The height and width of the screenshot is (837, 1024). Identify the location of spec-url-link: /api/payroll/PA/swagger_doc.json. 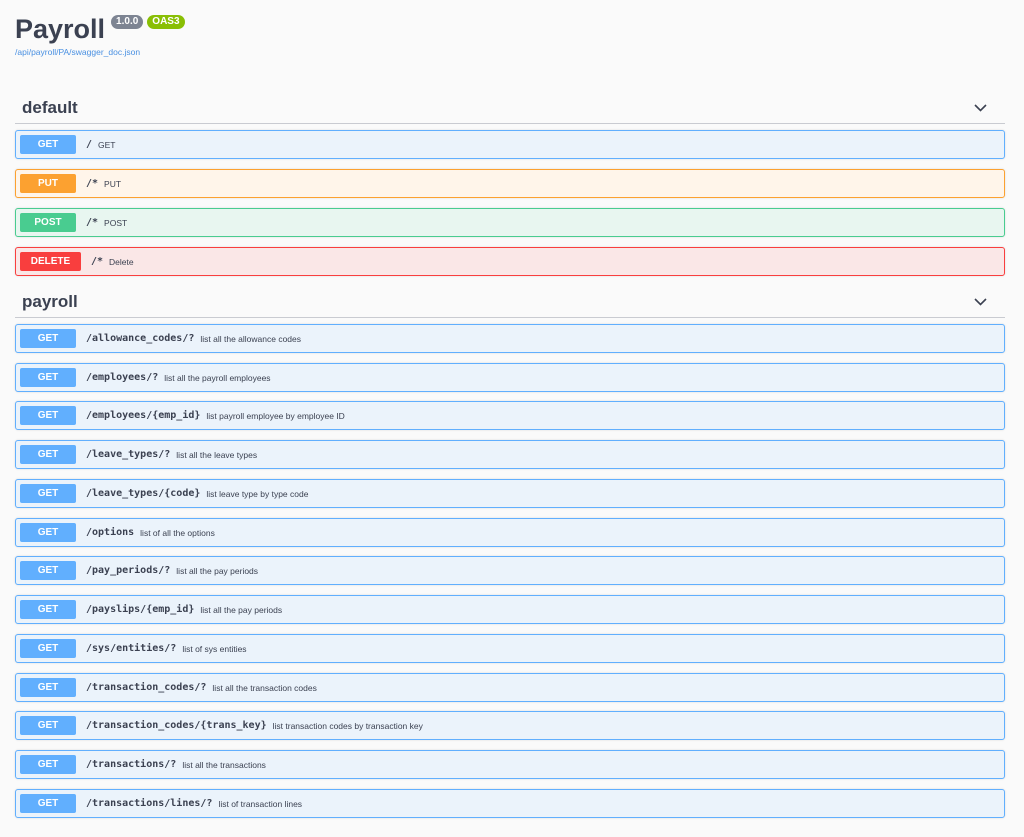
(100, 52).